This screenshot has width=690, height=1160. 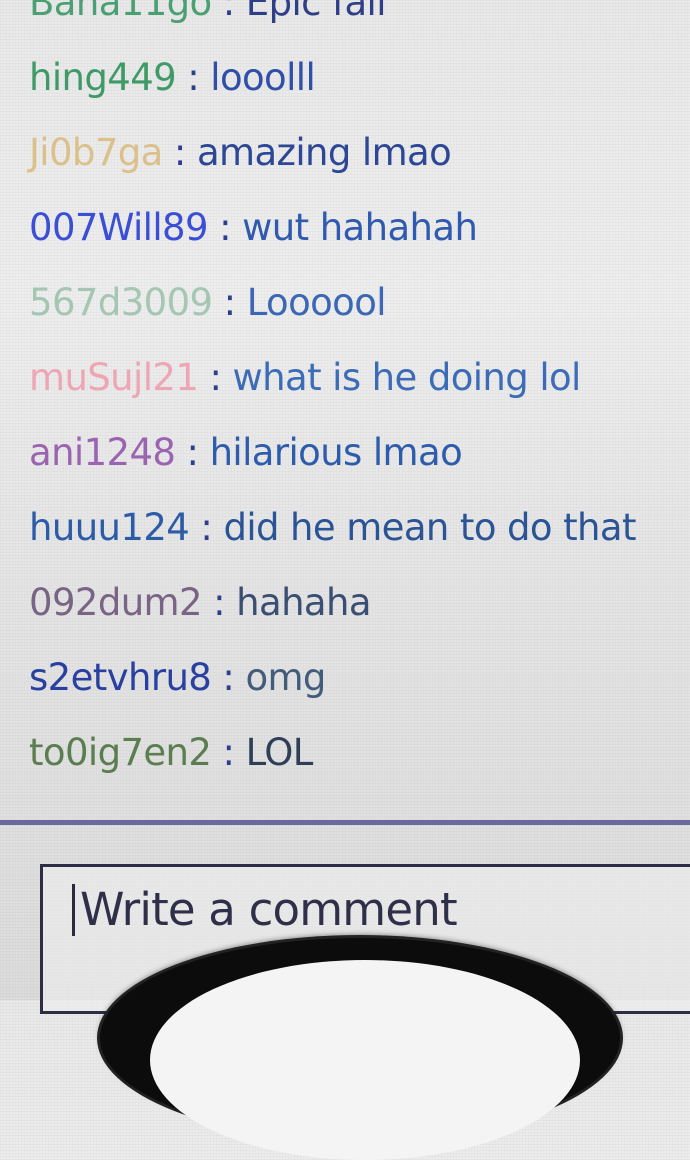 I want to click on chat-message: 092dum2 : hahaha, so click(x=200, y=603).